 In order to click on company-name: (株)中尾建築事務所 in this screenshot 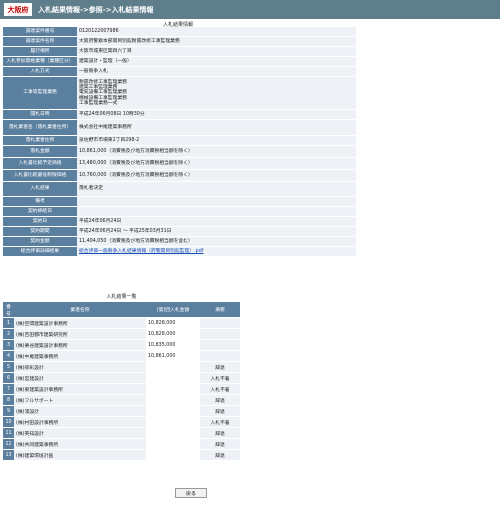, I will do `click(80, 356)`.